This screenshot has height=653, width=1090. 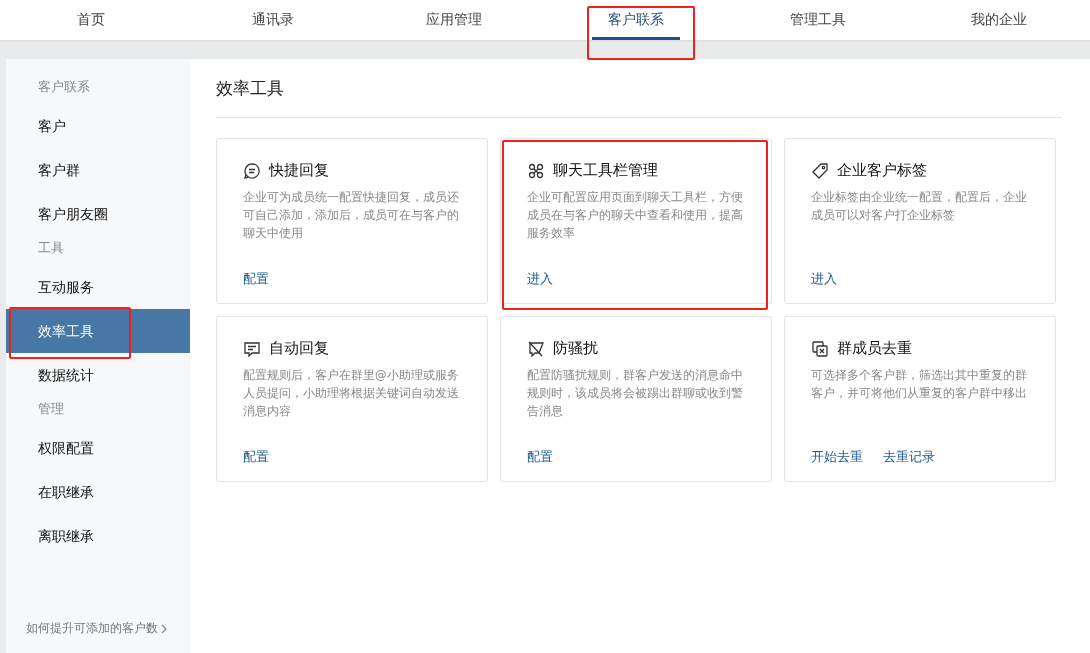 I want to click on copy-cross-icon, so click(x=820, y=348).